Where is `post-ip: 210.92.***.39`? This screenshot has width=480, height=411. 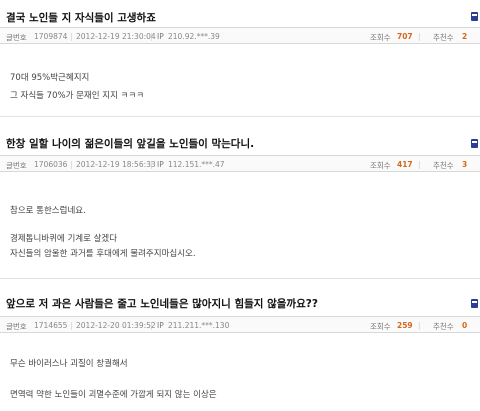 post-ip: 210.92.***.39 is located at coordinates (194, 36).